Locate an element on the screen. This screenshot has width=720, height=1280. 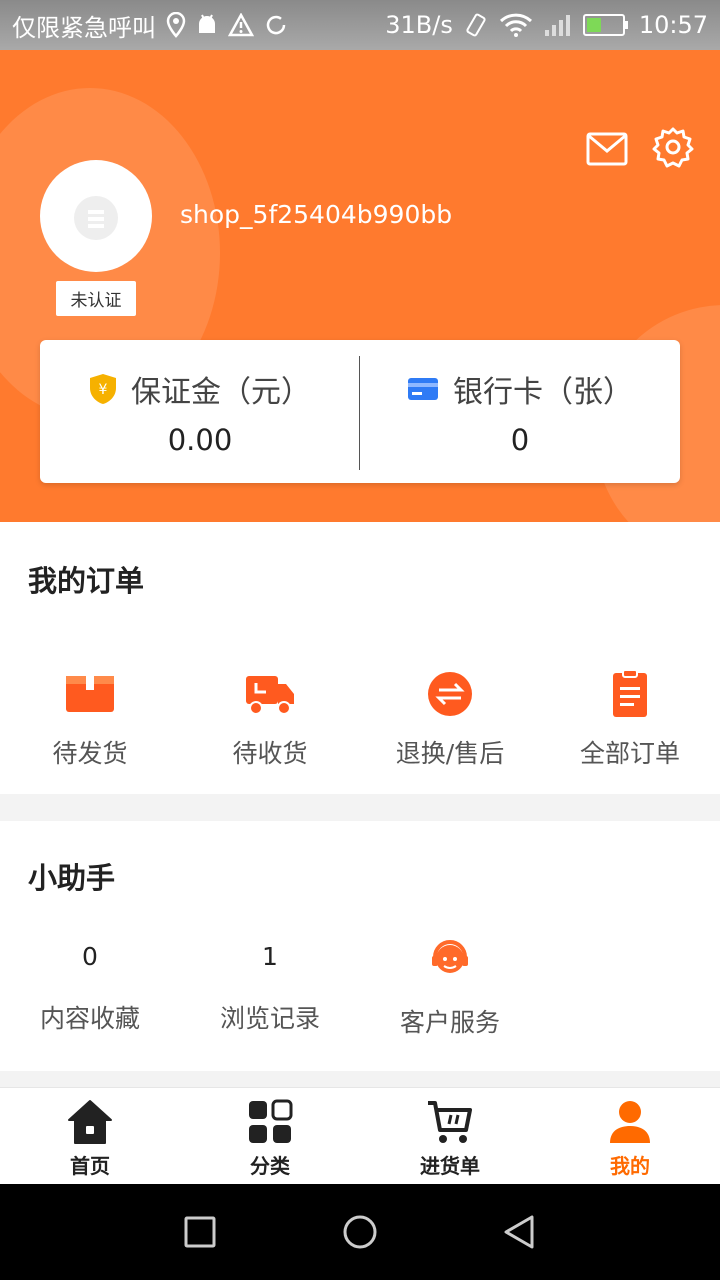
grid-icon is located at coordinates (271, 1121).